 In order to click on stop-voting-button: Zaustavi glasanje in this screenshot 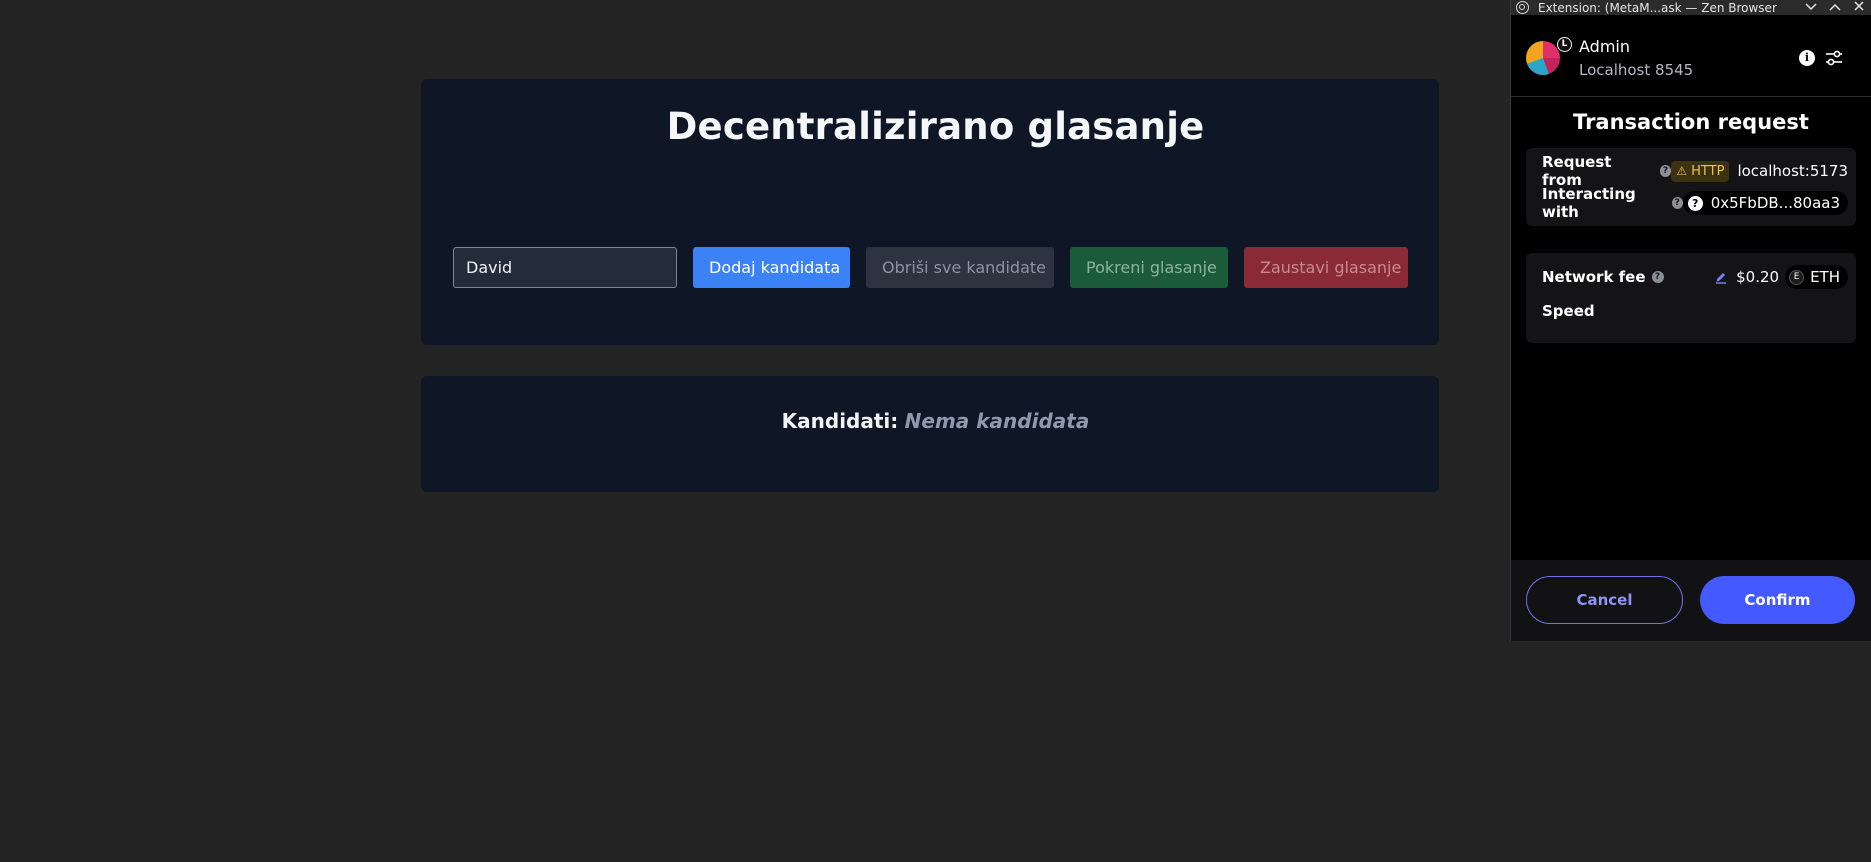, I will do `click(1326, 267)`.